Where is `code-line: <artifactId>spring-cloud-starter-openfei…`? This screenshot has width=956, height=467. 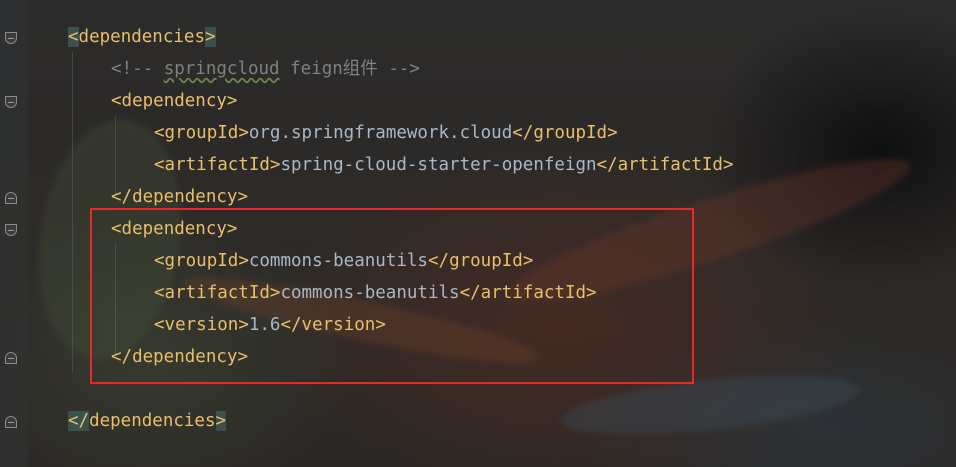 code-line: <artifactId>spring-cloud-starter-openfei… is located at coordinates (444, 165).